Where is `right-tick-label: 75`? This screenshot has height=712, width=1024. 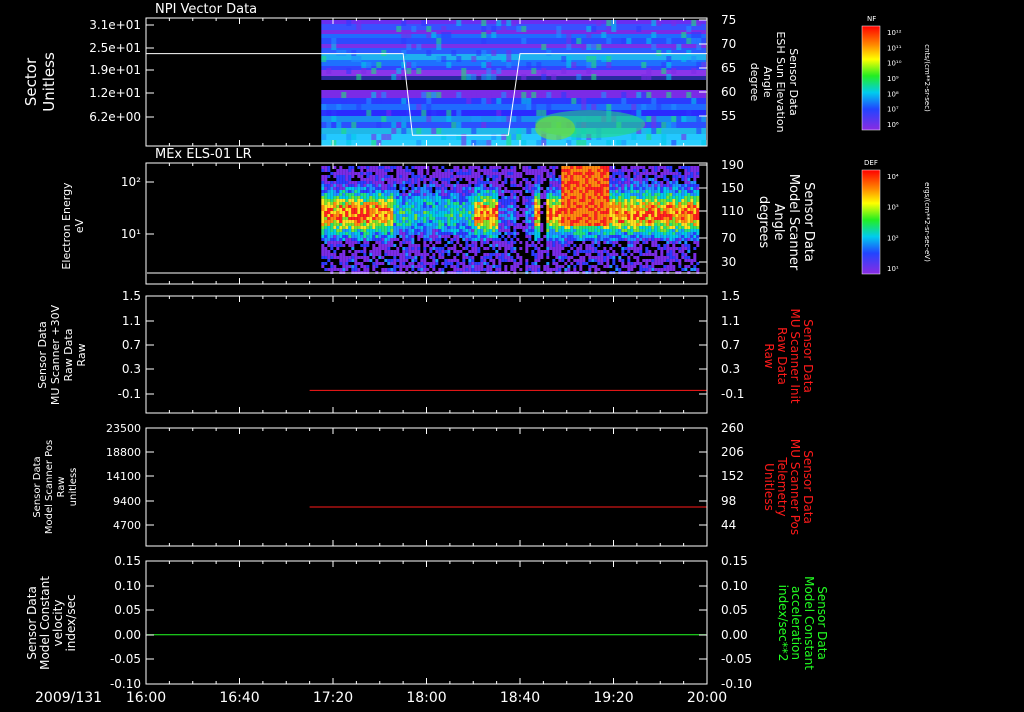
right-tick-label: 75 is located at coordinates (728, 20).